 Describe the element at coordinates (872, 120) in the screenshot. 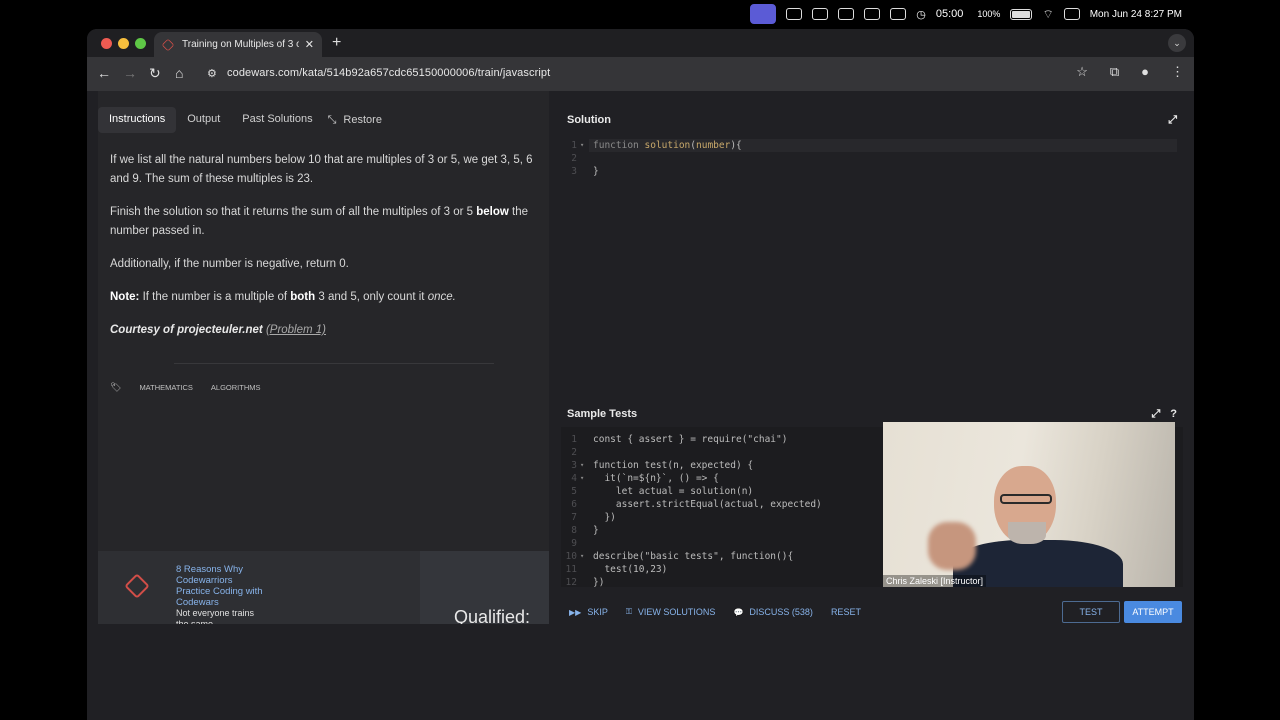

I see `solution-header: Solution ⤢` at that location.